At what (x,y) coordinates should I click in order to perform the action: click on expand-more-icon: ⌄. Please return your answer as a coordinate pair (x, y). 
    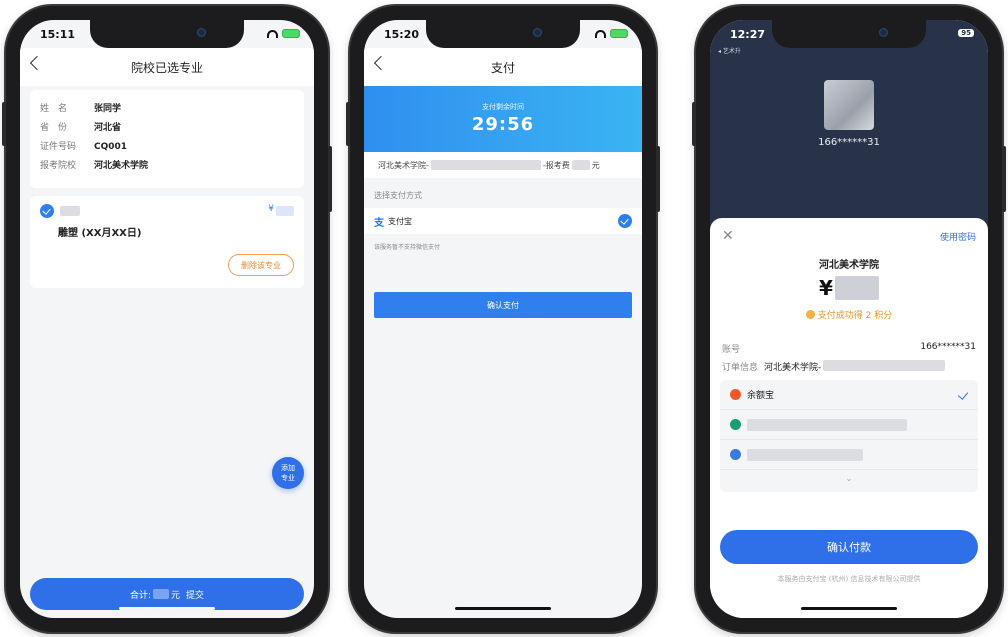
    Looking at the image, I should click on (849, 479).